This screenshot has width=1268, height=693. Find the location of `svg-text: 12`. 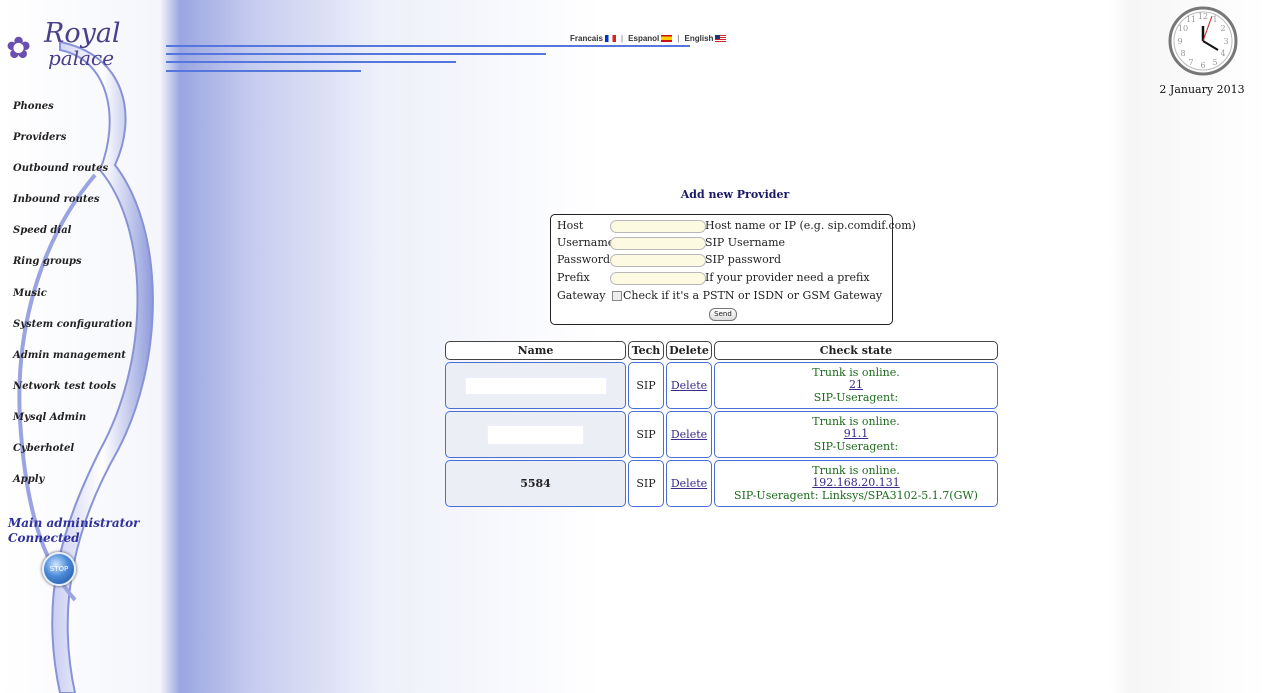

svg-text: 12 is located at coordinates (1203, 16).